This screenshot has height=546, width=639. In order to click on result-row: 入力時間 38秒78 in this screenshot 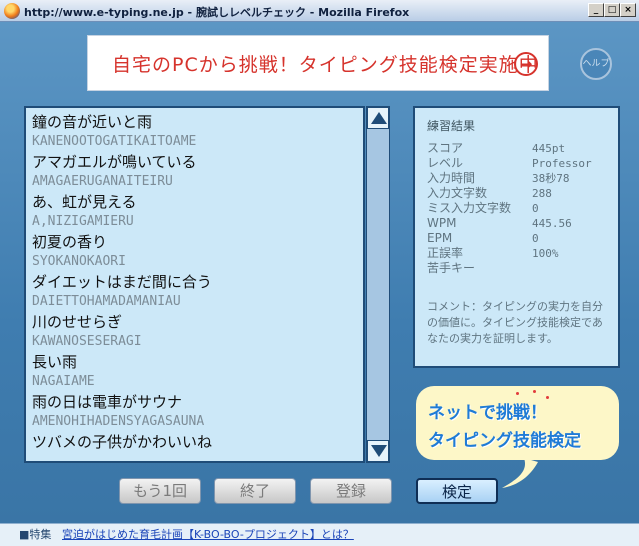, I will do `click(522, 178)`.